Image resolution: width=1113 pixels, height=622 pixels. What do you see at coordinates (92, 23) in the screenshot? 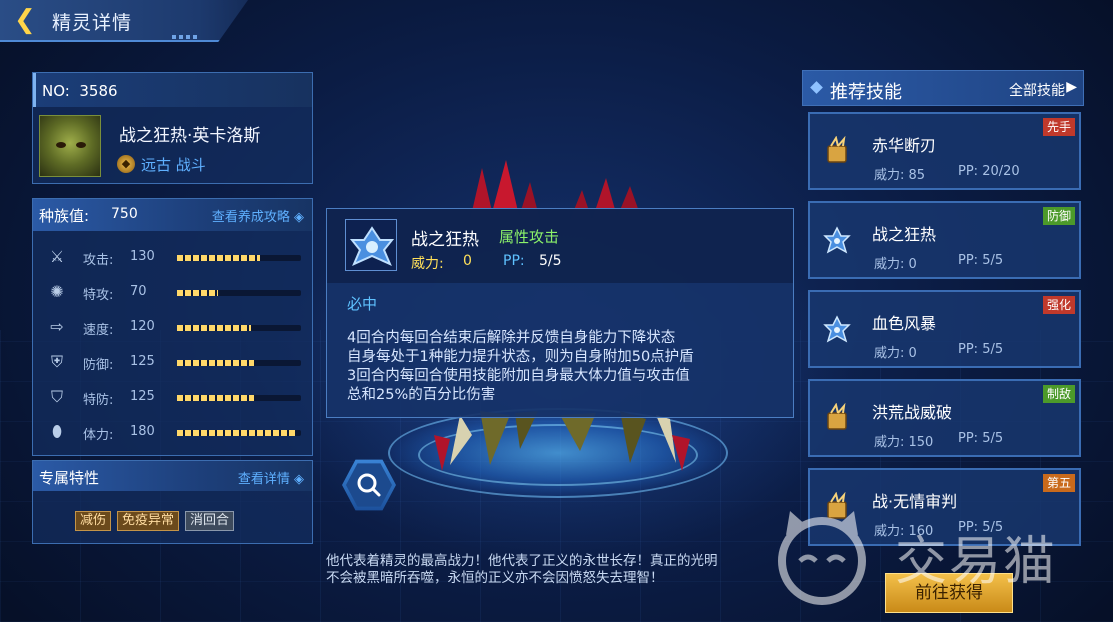
I see `page-title: 精灵详情` at bounding box center [92, 23].